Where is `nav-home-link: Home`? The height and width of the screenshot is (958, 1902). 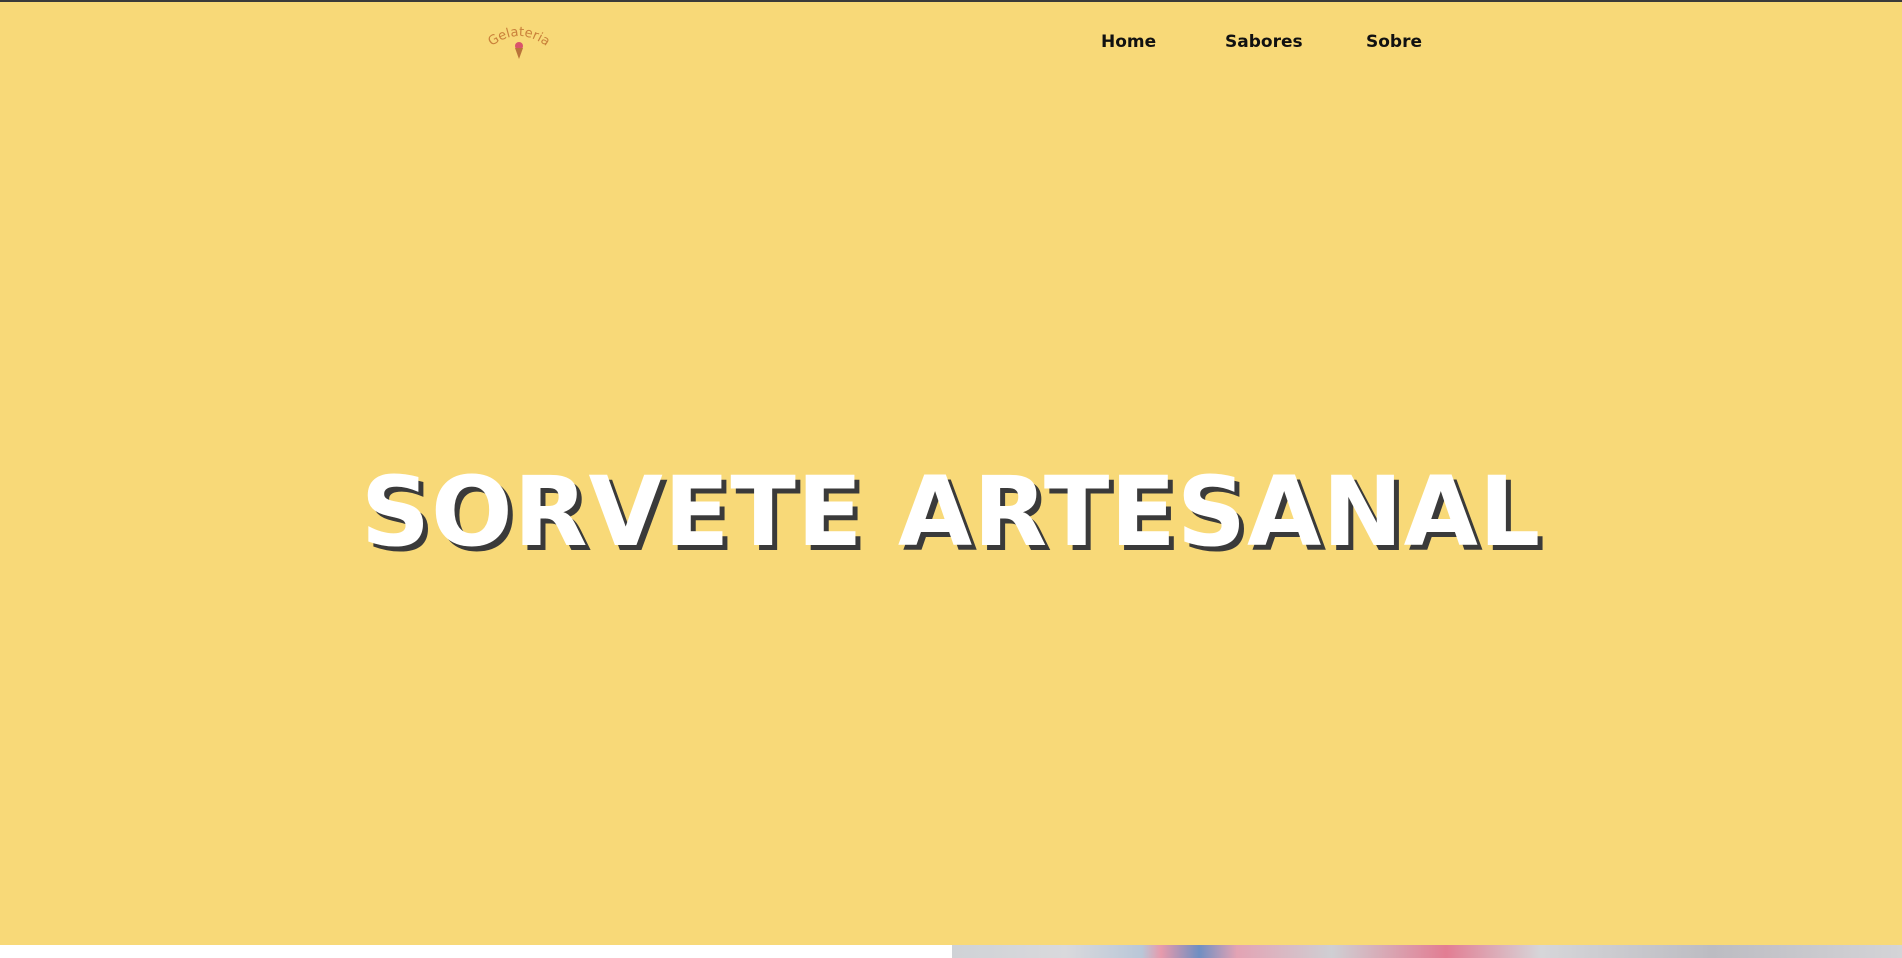 nav-home-link: Home is located at coordinates (1128, 42).